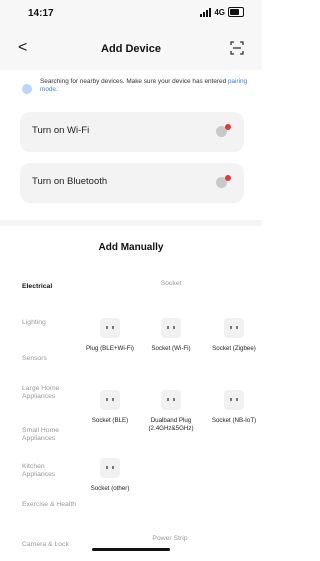 This screenshot has height=561, width=320. Describe the element at coordinates (50, 435) in the screenshot. I see `category-small-home-appliances: Small Home Appliances` at that location.